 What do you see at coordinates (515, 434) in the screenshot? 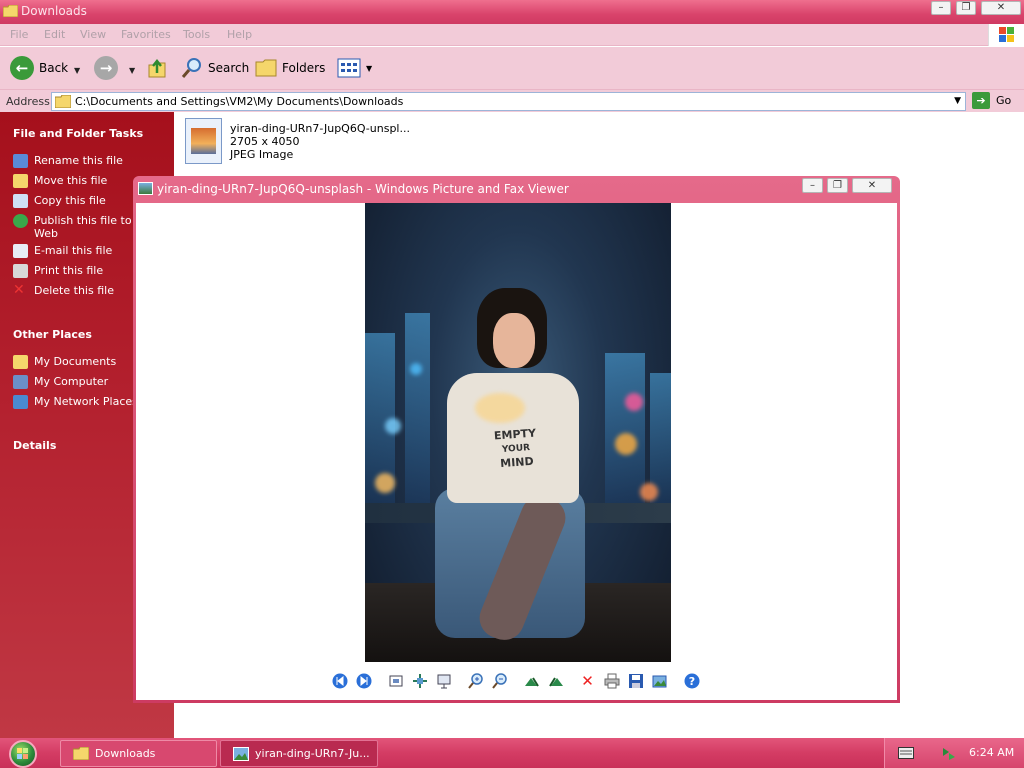
I see `shirt-line: EMPTY` at bounding box center [515, 434].